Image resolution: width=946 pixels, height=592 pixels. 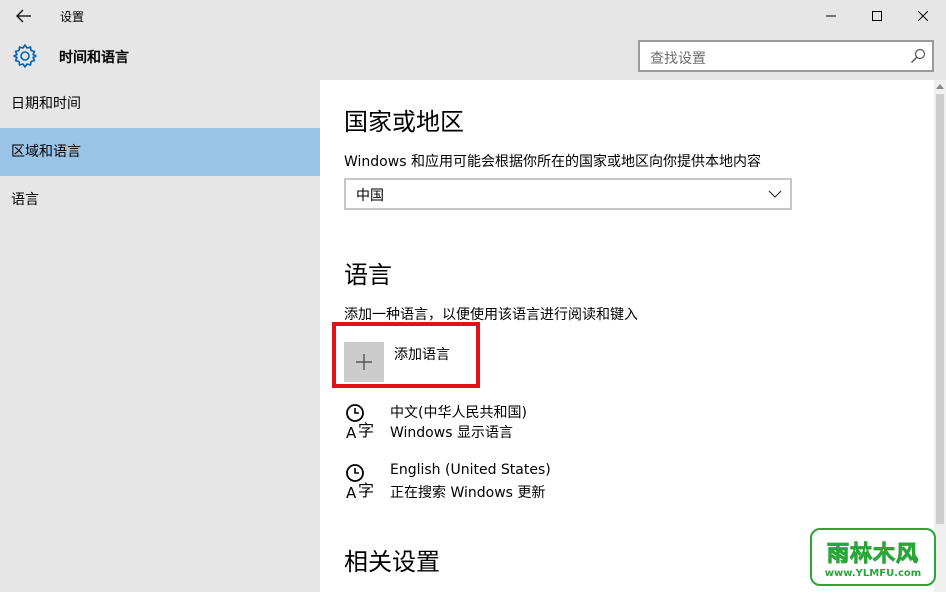 I want to click on maximize-button, so click(x=877, y=16).